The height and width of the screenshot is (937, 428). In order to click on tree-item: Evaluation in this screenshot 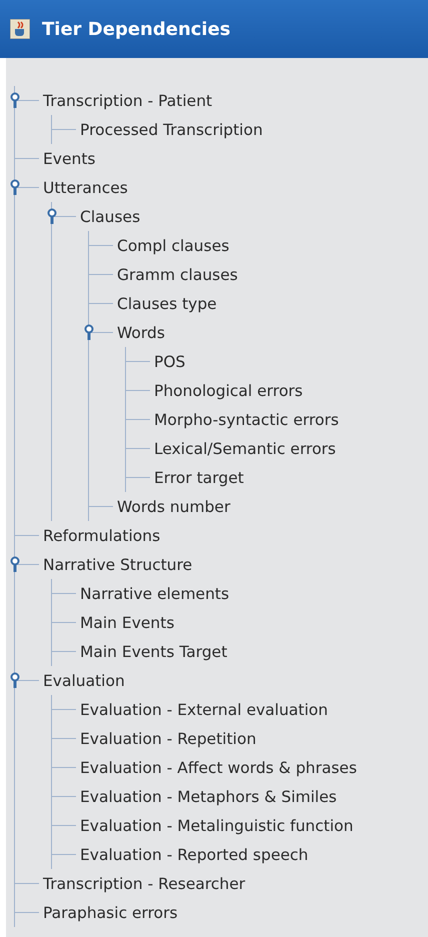, I will do `click(82, 681)`.